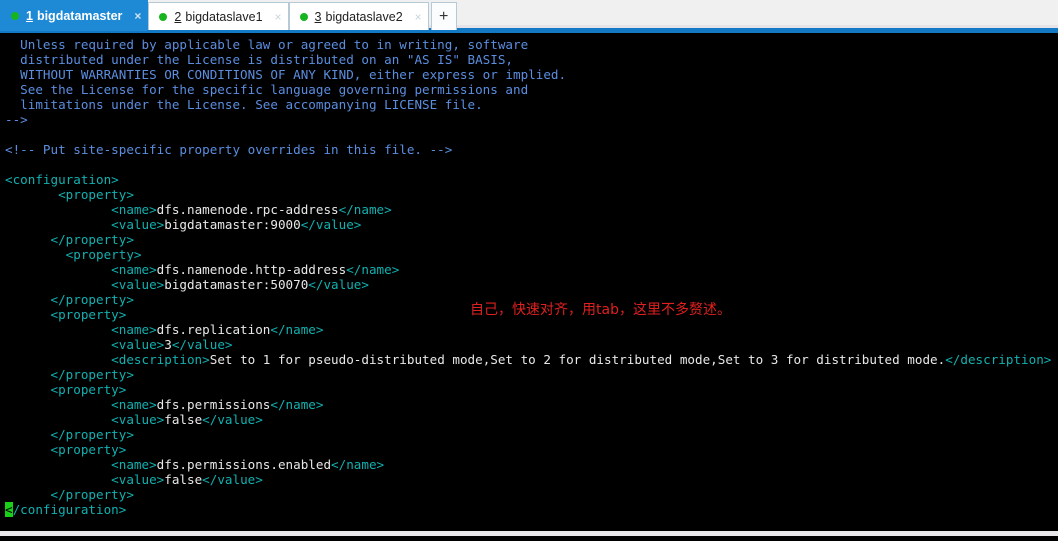 Image resolution: width=1058 pixels, height=541 pixels. Describe the element at coordinates (531, 404) in the screenshot. I see `editor-line: <name>dfs.permissions</name>` at that location.